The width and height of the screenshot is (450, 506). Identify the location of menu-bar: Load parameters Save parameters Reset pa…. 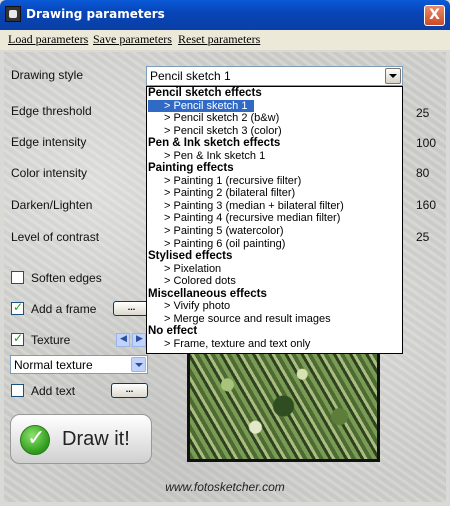
(225, 40).